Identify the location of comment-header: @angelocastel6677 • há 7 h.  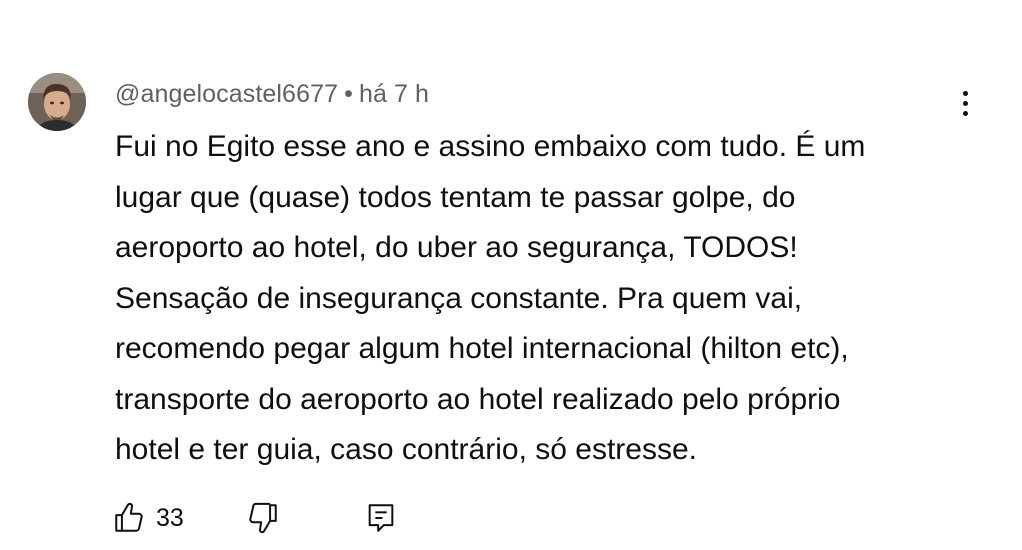
(272, 94).